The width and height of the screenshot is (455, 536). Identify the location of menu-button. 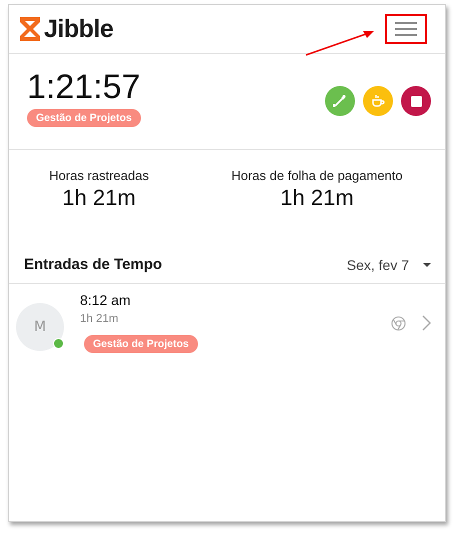
(406, 29).